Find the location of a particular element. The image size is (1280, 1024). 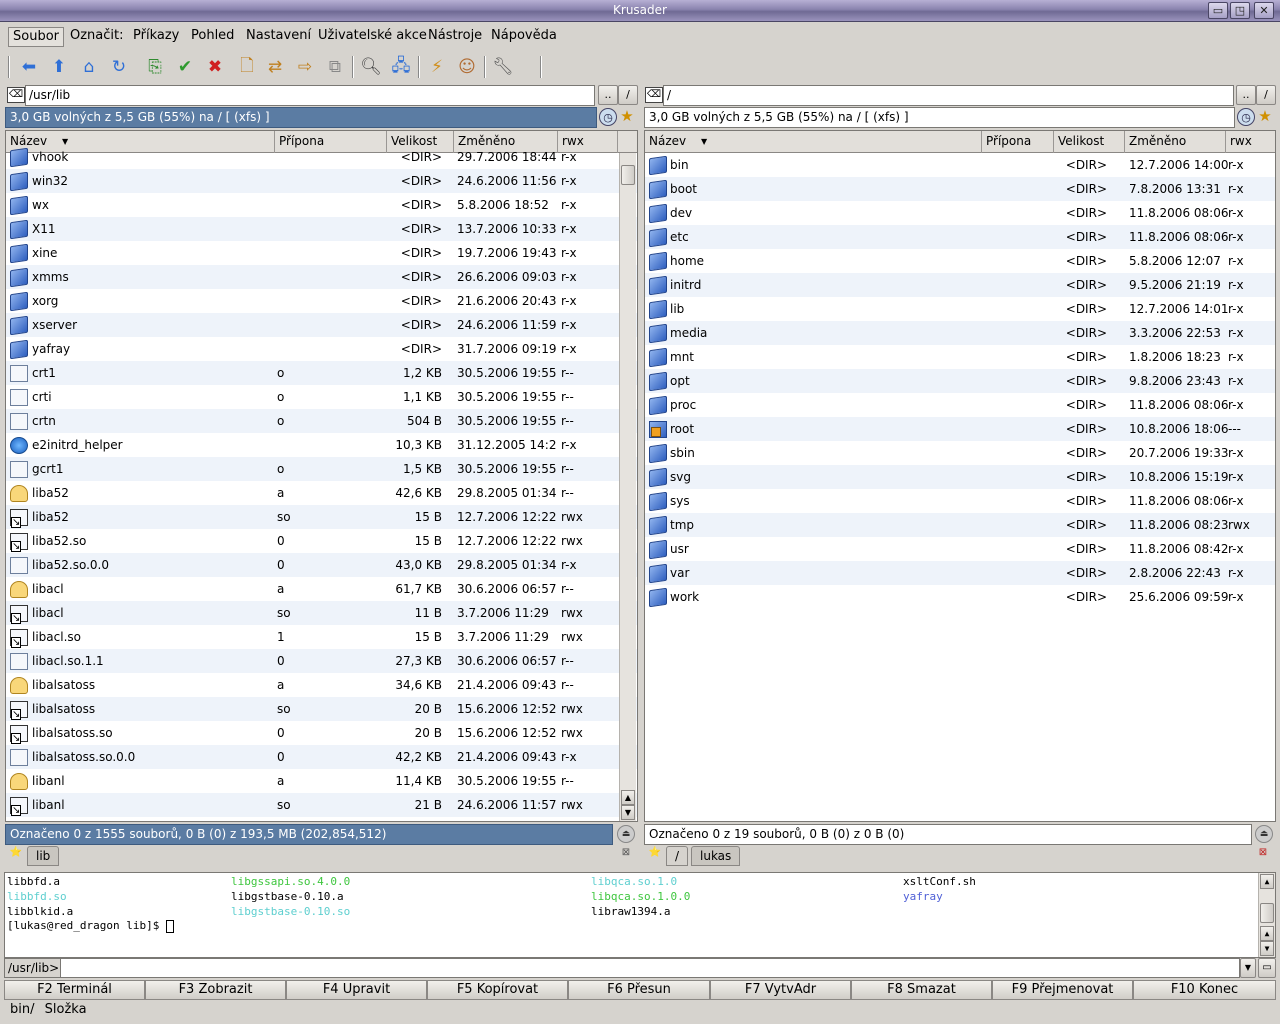

file-row: sbin <DIR> 20.7.2006 19:33 r-x is located at coordinates (960, 453).